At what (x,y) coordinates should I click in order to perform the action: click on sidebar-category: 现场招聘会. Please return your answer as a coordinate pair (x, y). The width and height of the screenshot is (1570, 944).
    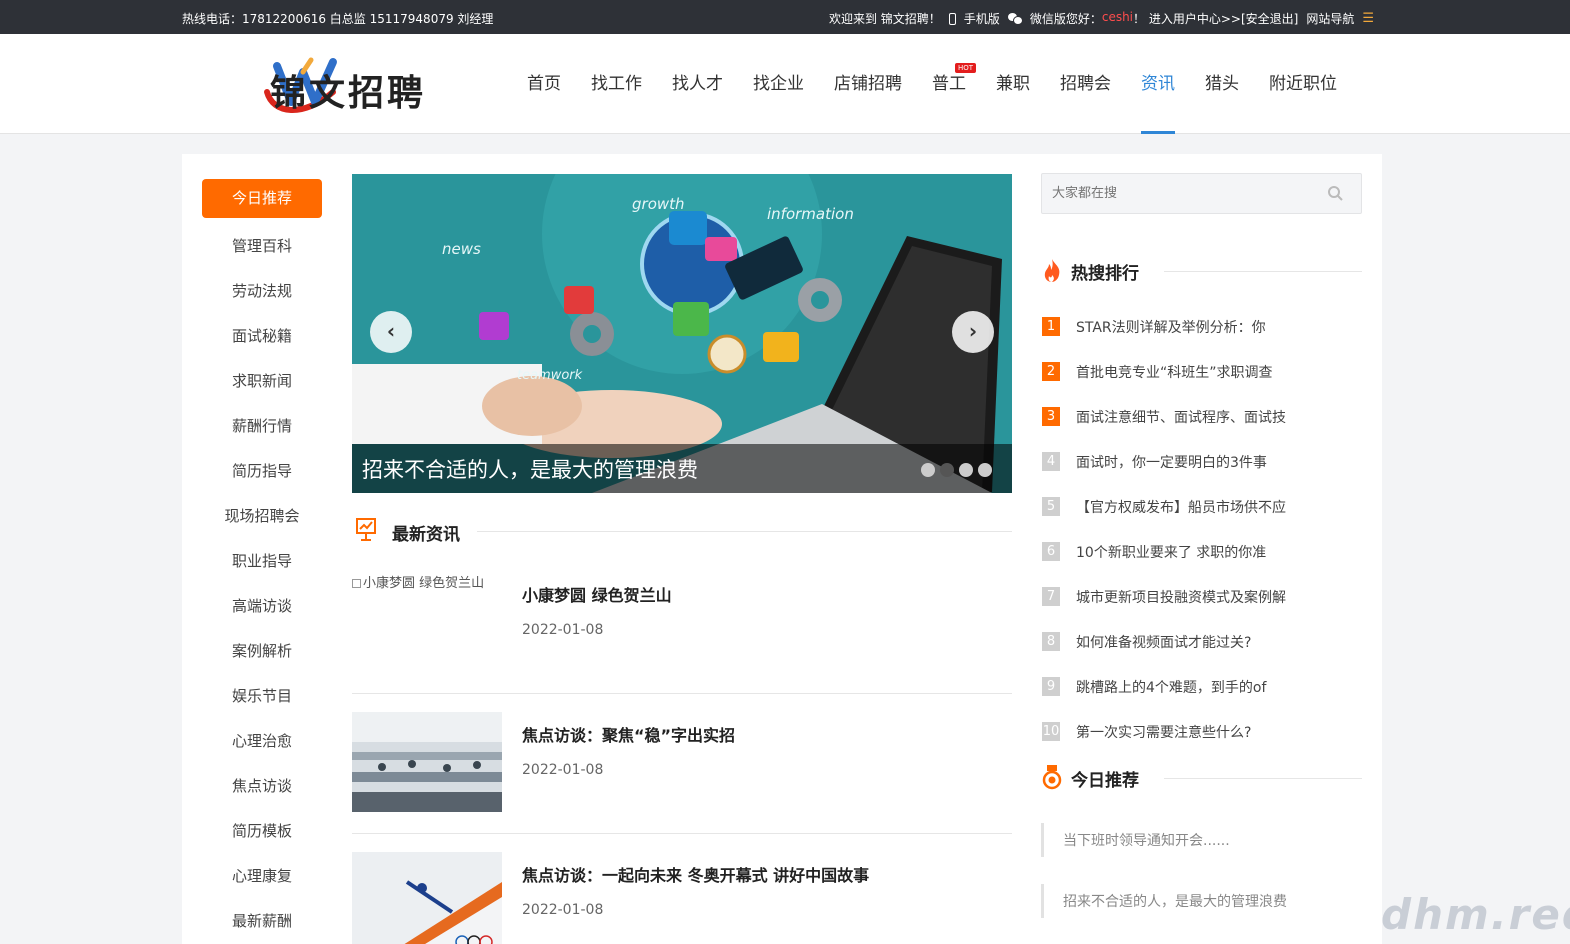
    Looking at the image, I should click on (262, 516).